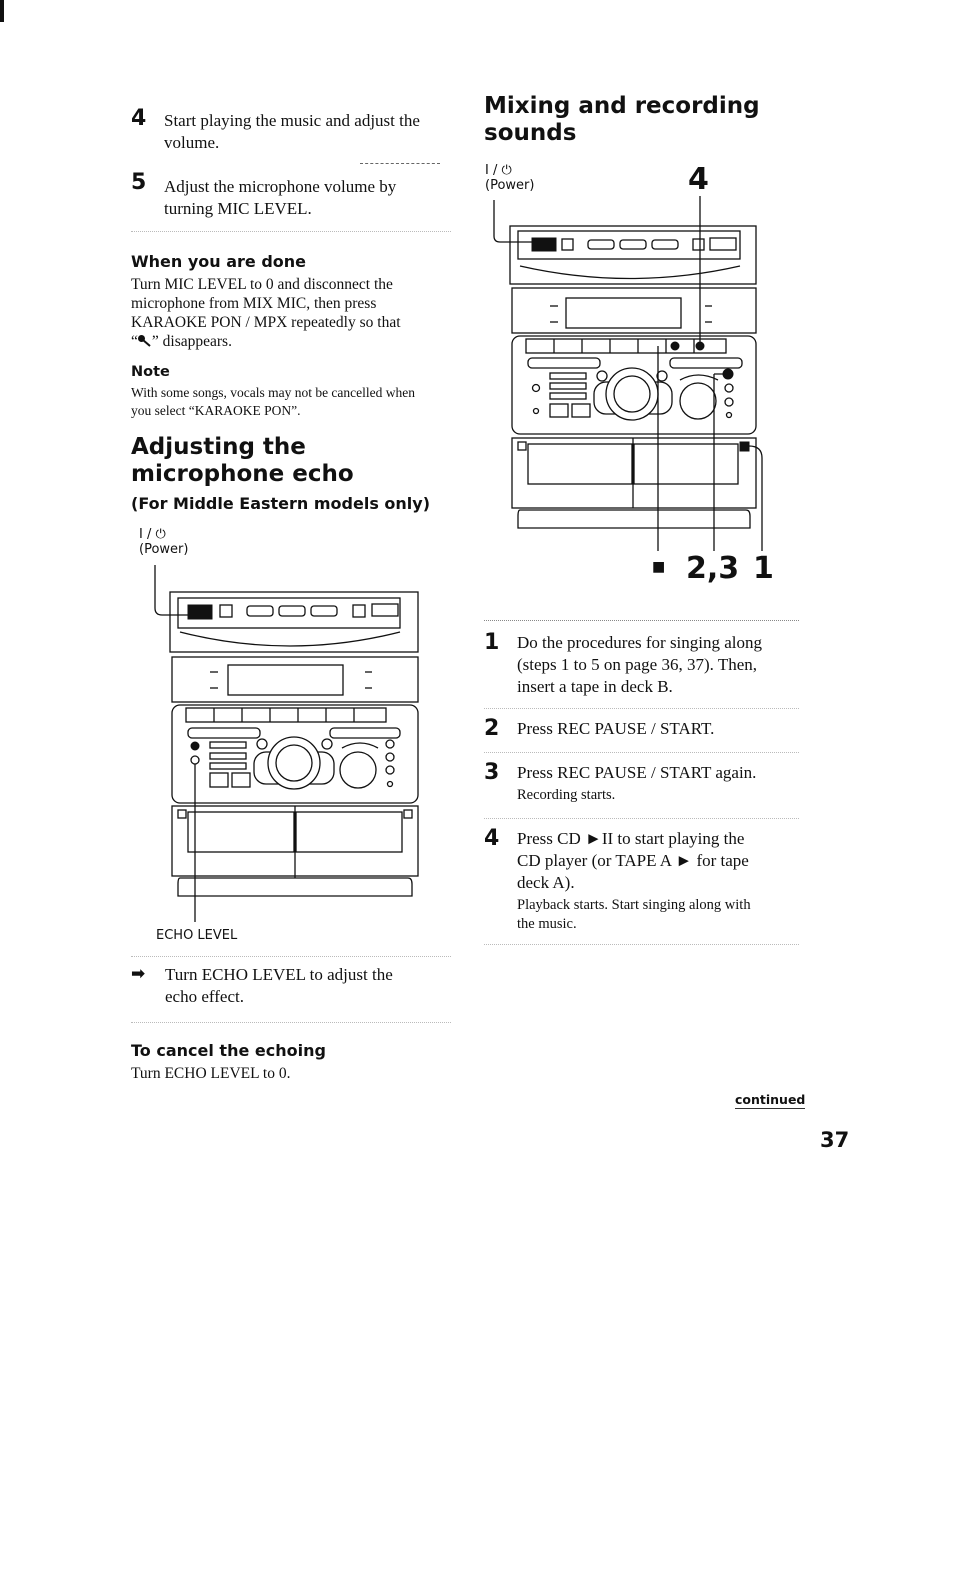 The width and height of the screenshot is (954, 1572). What do you see at coordinates (700, 346) in the screenshot?
I see `cd-play-button` at bounding box center [700, 346].